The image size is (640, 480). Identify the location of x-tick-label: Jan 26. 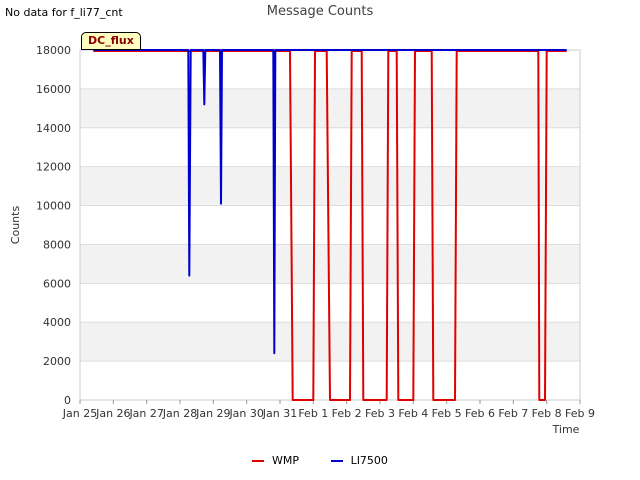
(112, 413).